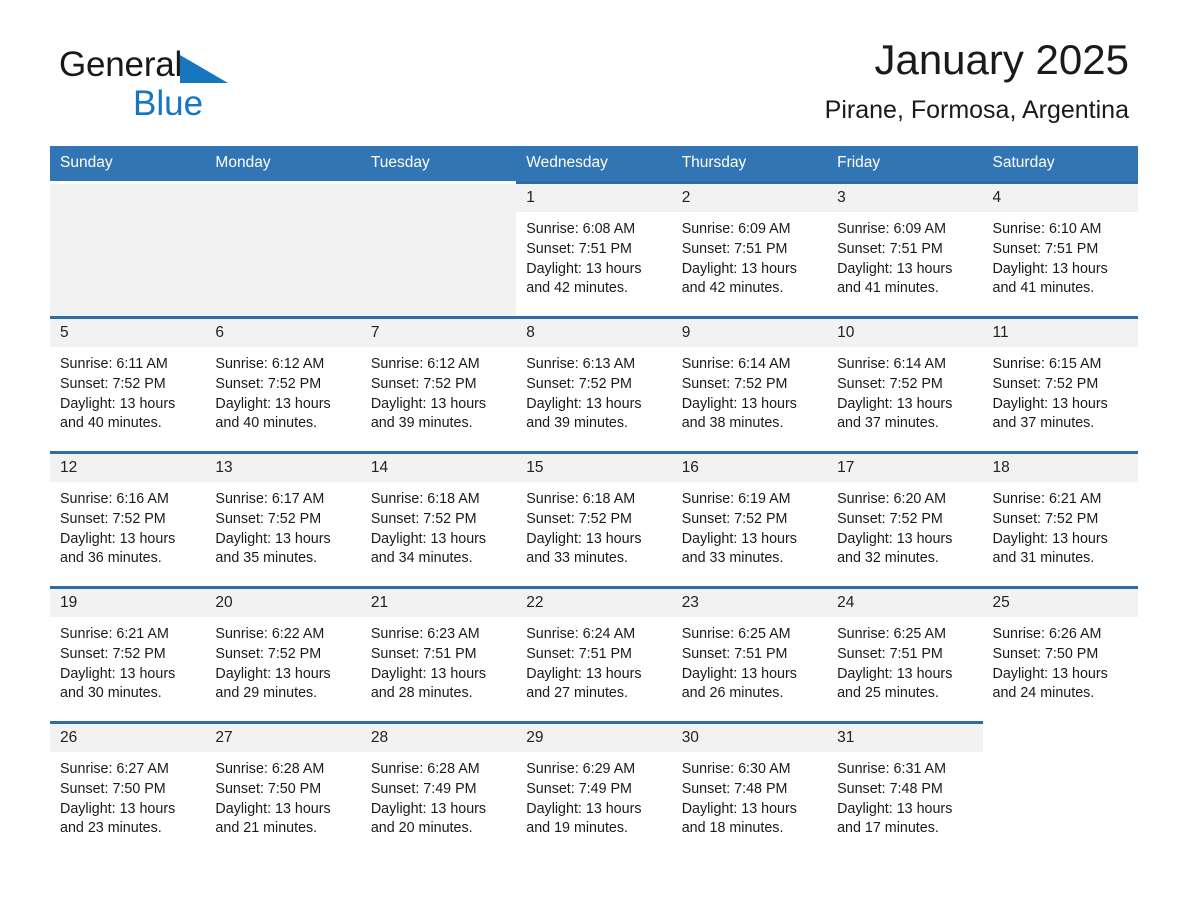  I want to click on sunrise-text: Sunrise: 6:24 AM, so click(581, 634).